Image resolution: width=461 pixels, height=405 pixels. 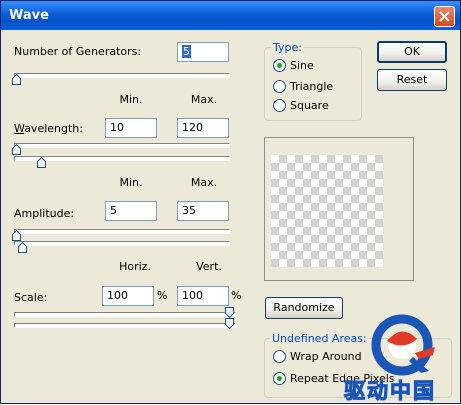 What do you see at coordinates (203, 128) in the screenshot?
I see `wavelength-max-field: 120` at bounding box center [203, 128].